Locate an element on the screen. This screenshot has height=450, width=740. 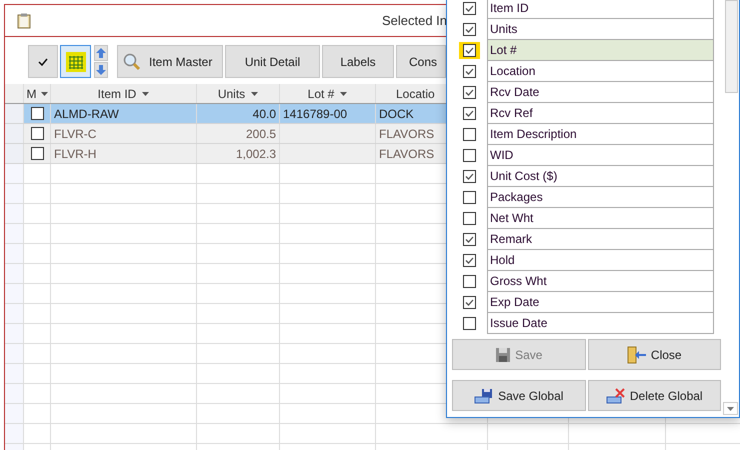
down-arrow-icon is located at coordinates (101, 70).